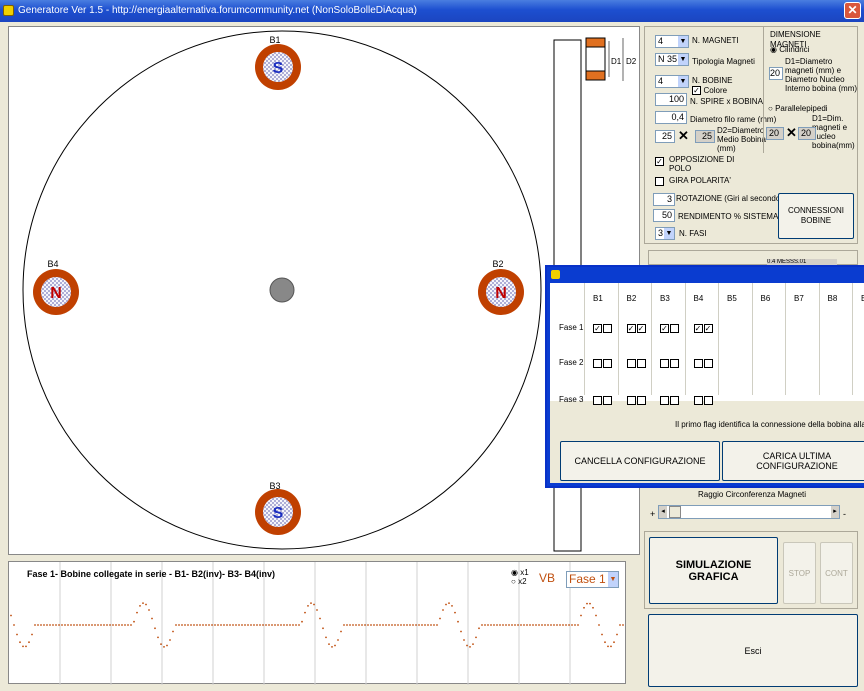  I want to click on simulation-panel: SIMULAZIONE GRAFICA STOP CONT, so click(751, 570).